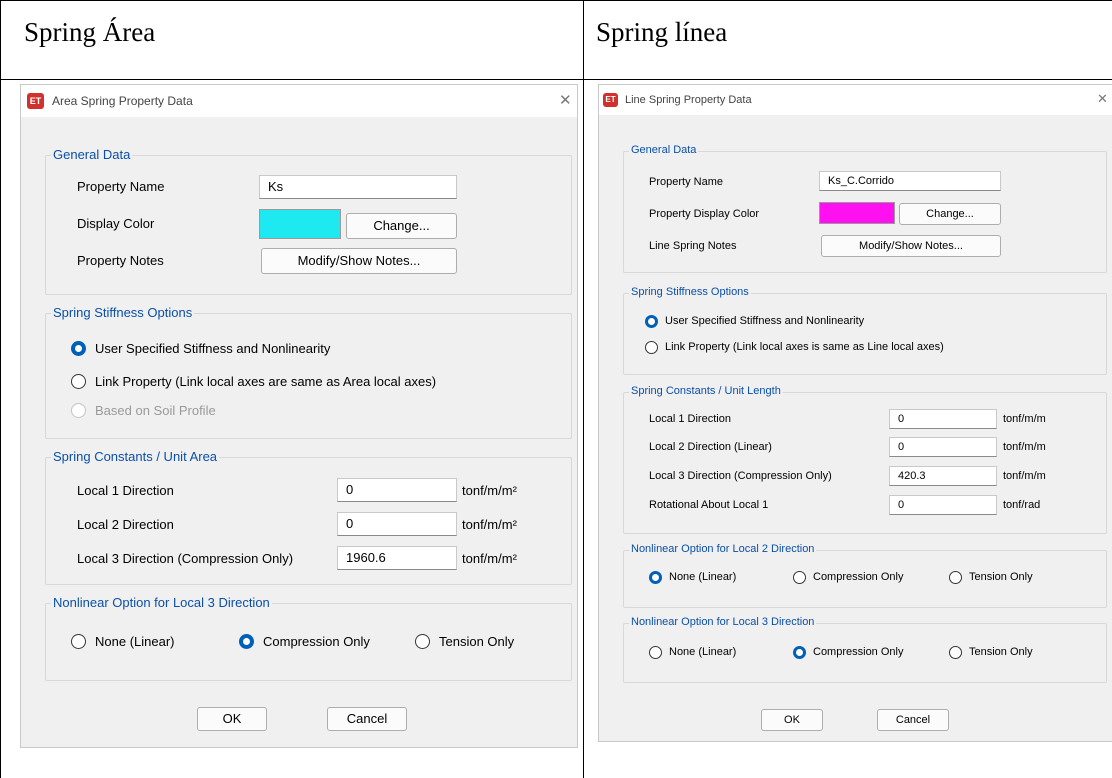  I want to click on l3-none-linear-radio, so click(655, 652).